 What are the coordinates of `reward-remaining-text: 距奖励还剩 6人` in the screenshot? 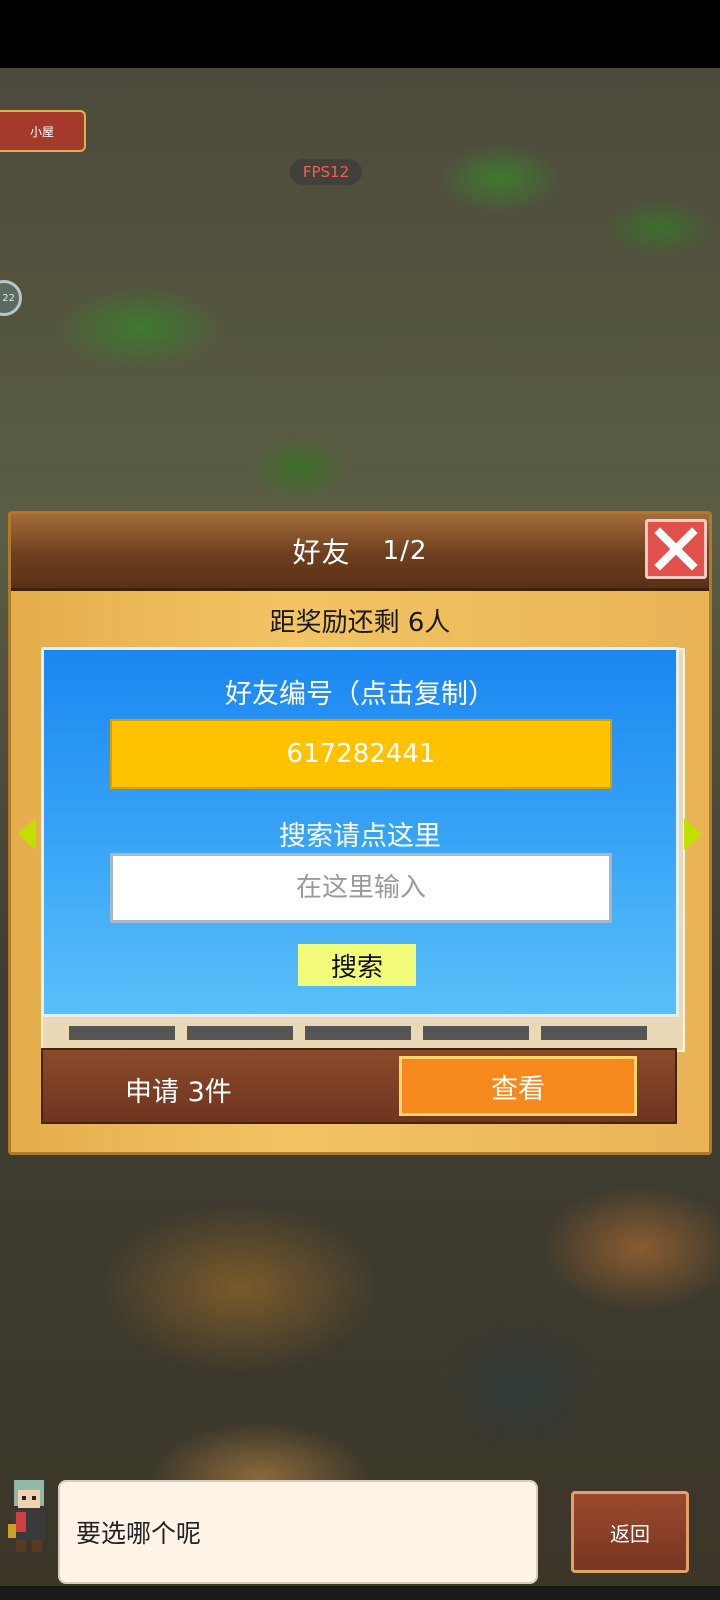 It's located at (360, 623).